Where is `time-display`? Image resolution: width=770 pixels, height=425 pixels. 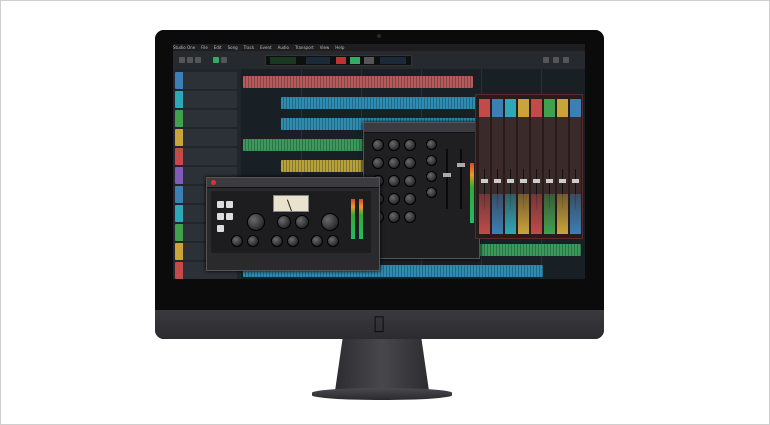 time-display is located at coordinates (283, 60).